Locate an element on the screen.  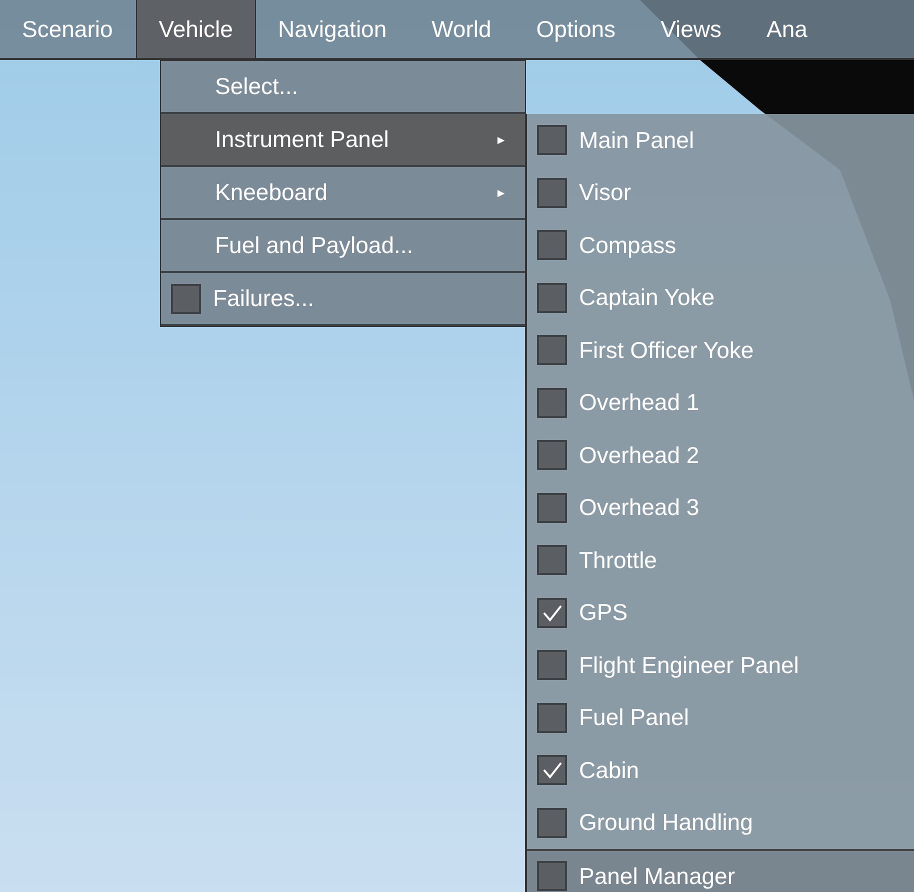
menu-item: Main Panel is located at coordinates (636, 140).